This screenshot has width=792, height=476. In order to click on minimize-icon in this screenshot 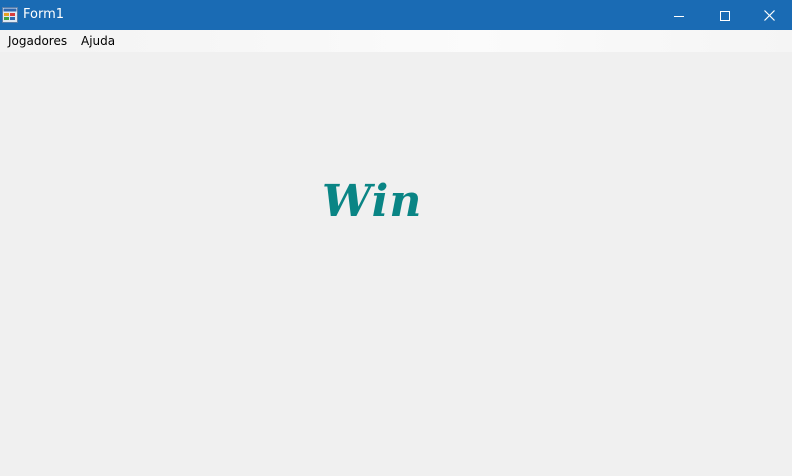, I will do `click(679, 15)`.